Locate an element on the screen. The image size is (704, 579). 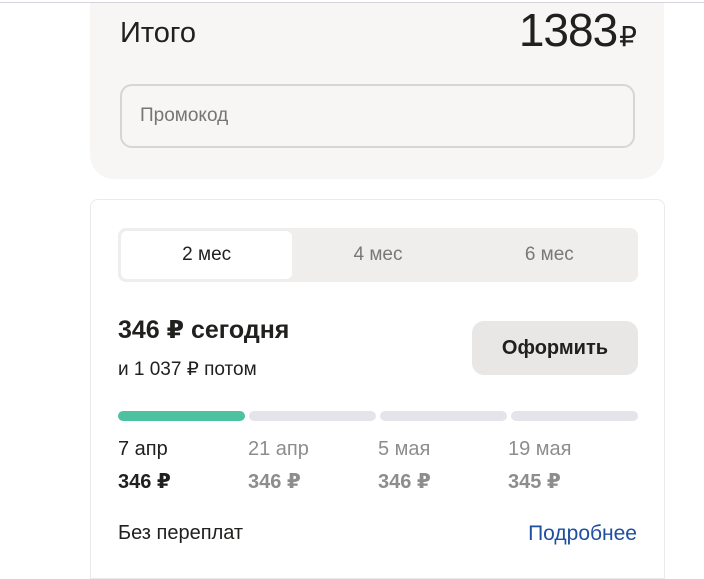
pay-today: 346 ₽ сегодня is located at coordinates (204, 330).